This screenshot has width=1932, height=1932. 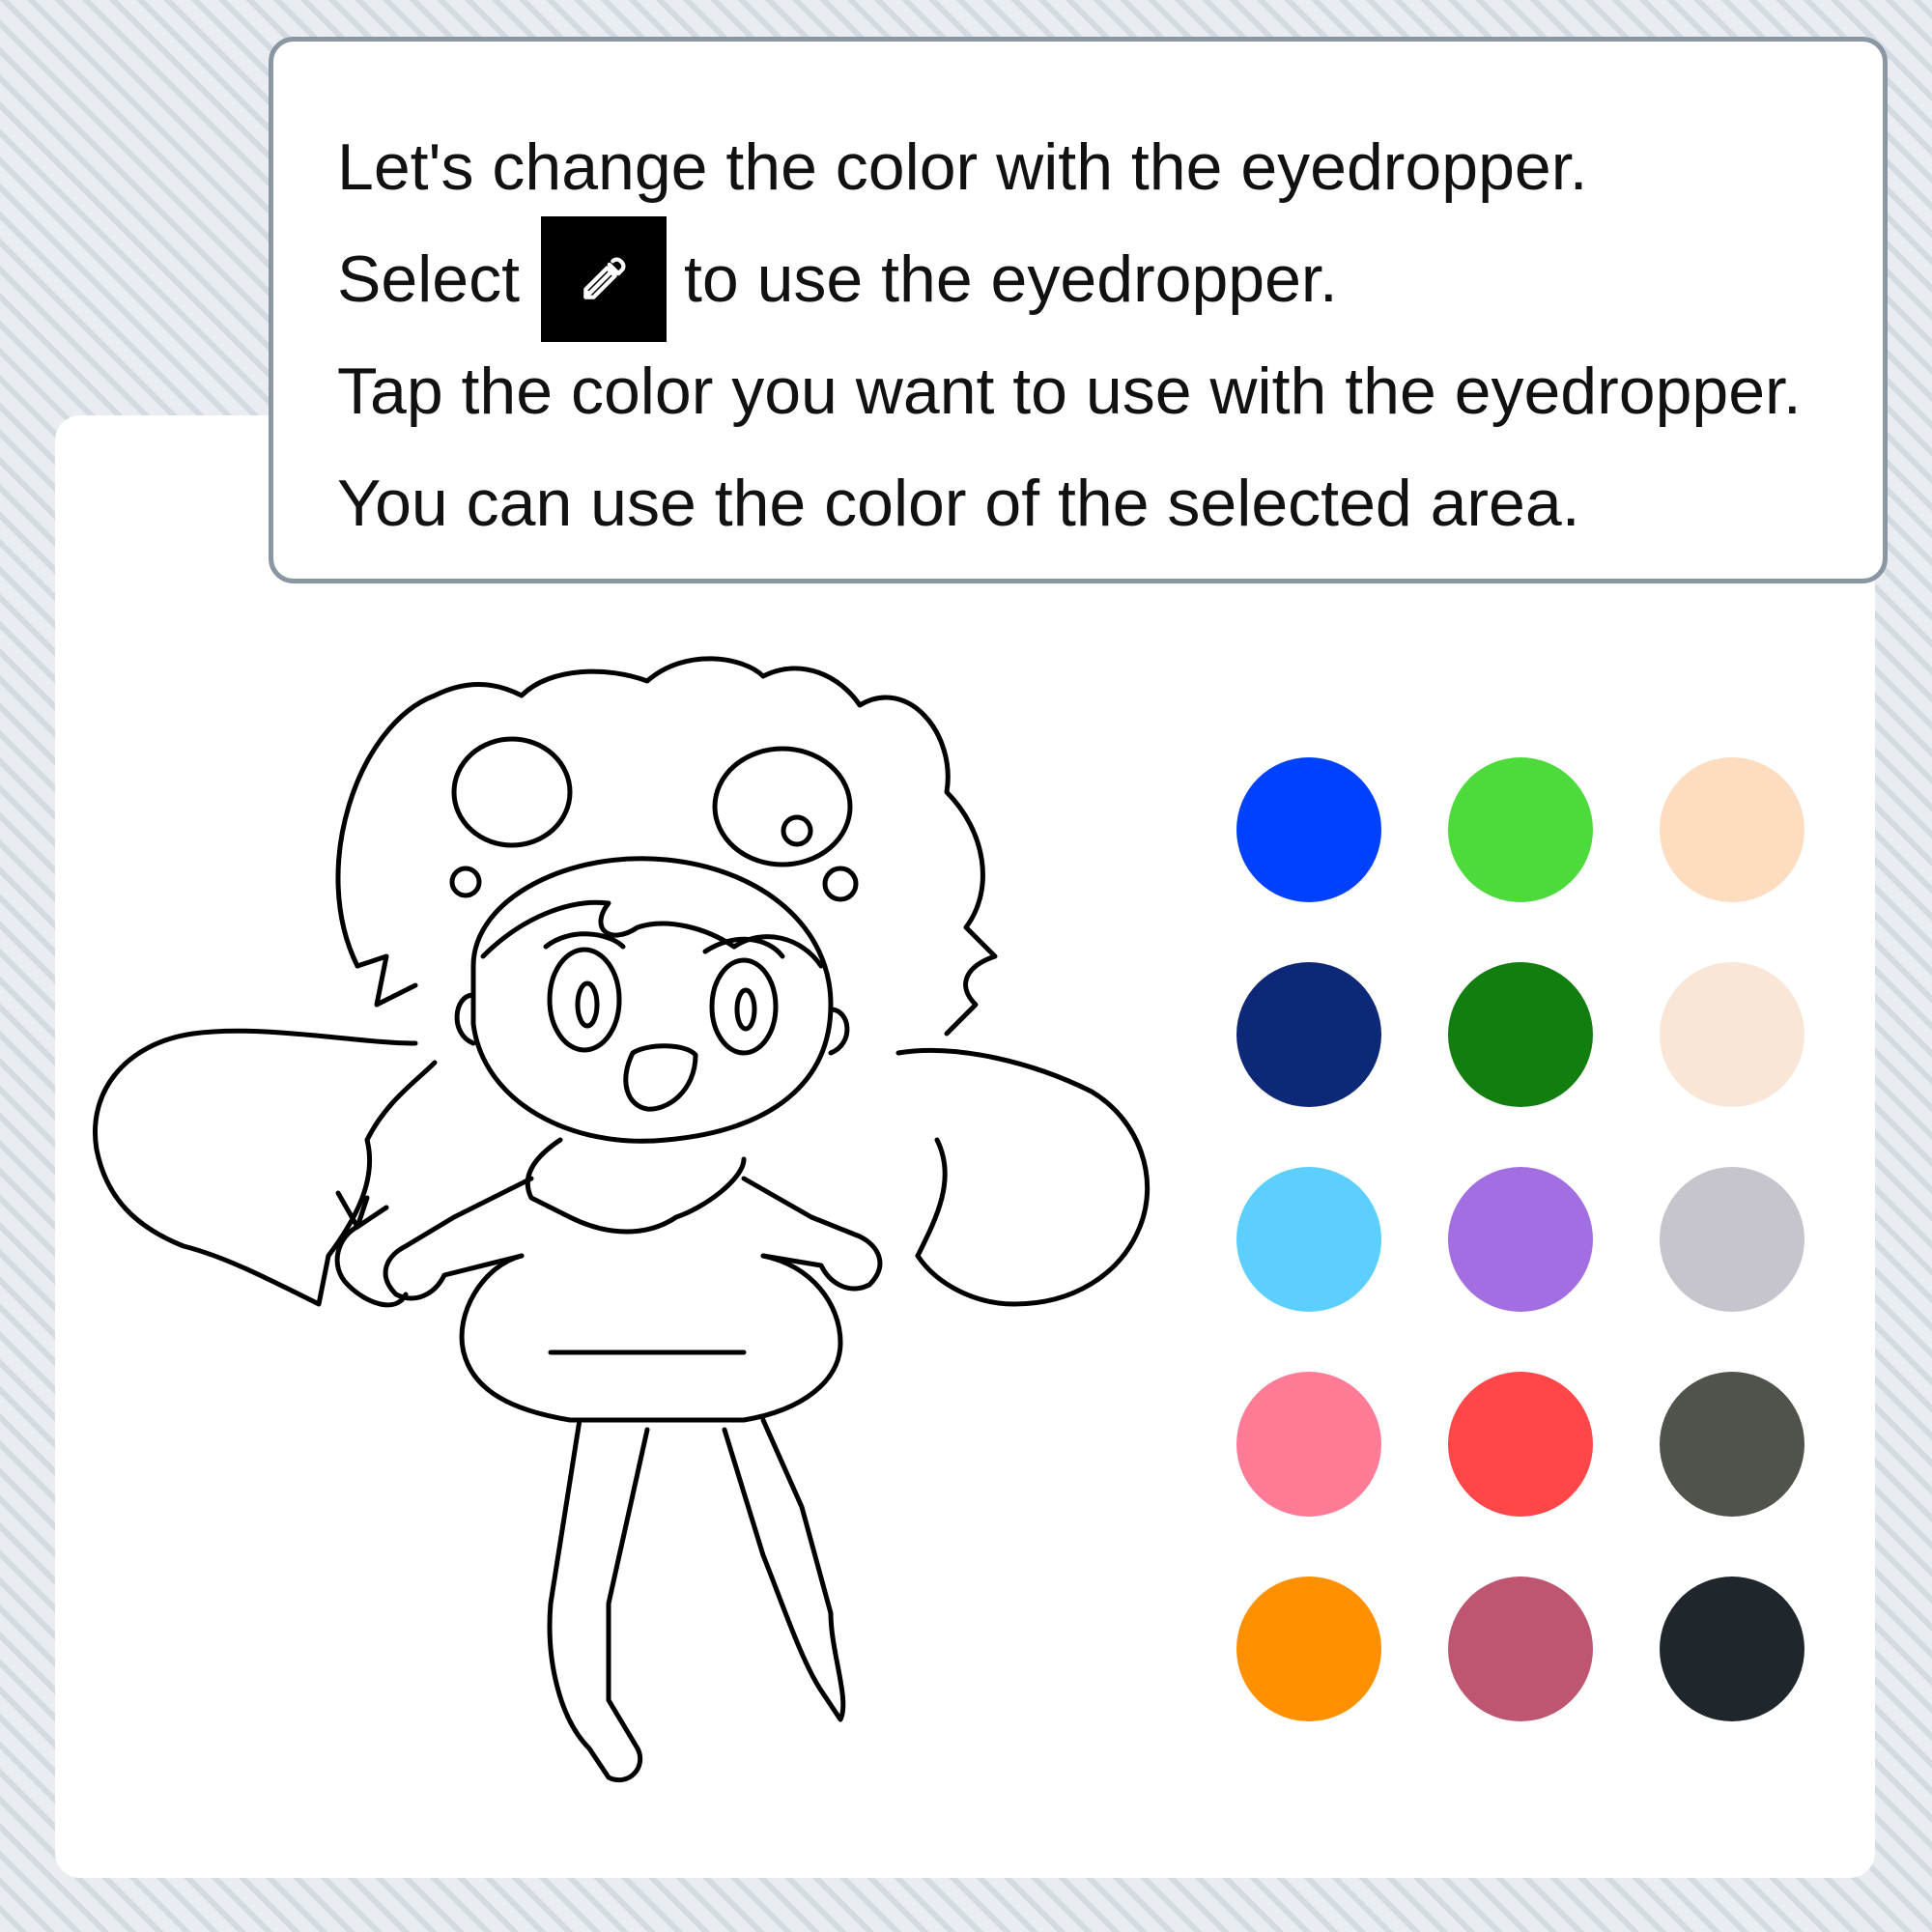 I want to click on tooltip-line-2: Select to use the eyedropper., so click(x=1110, y=279).